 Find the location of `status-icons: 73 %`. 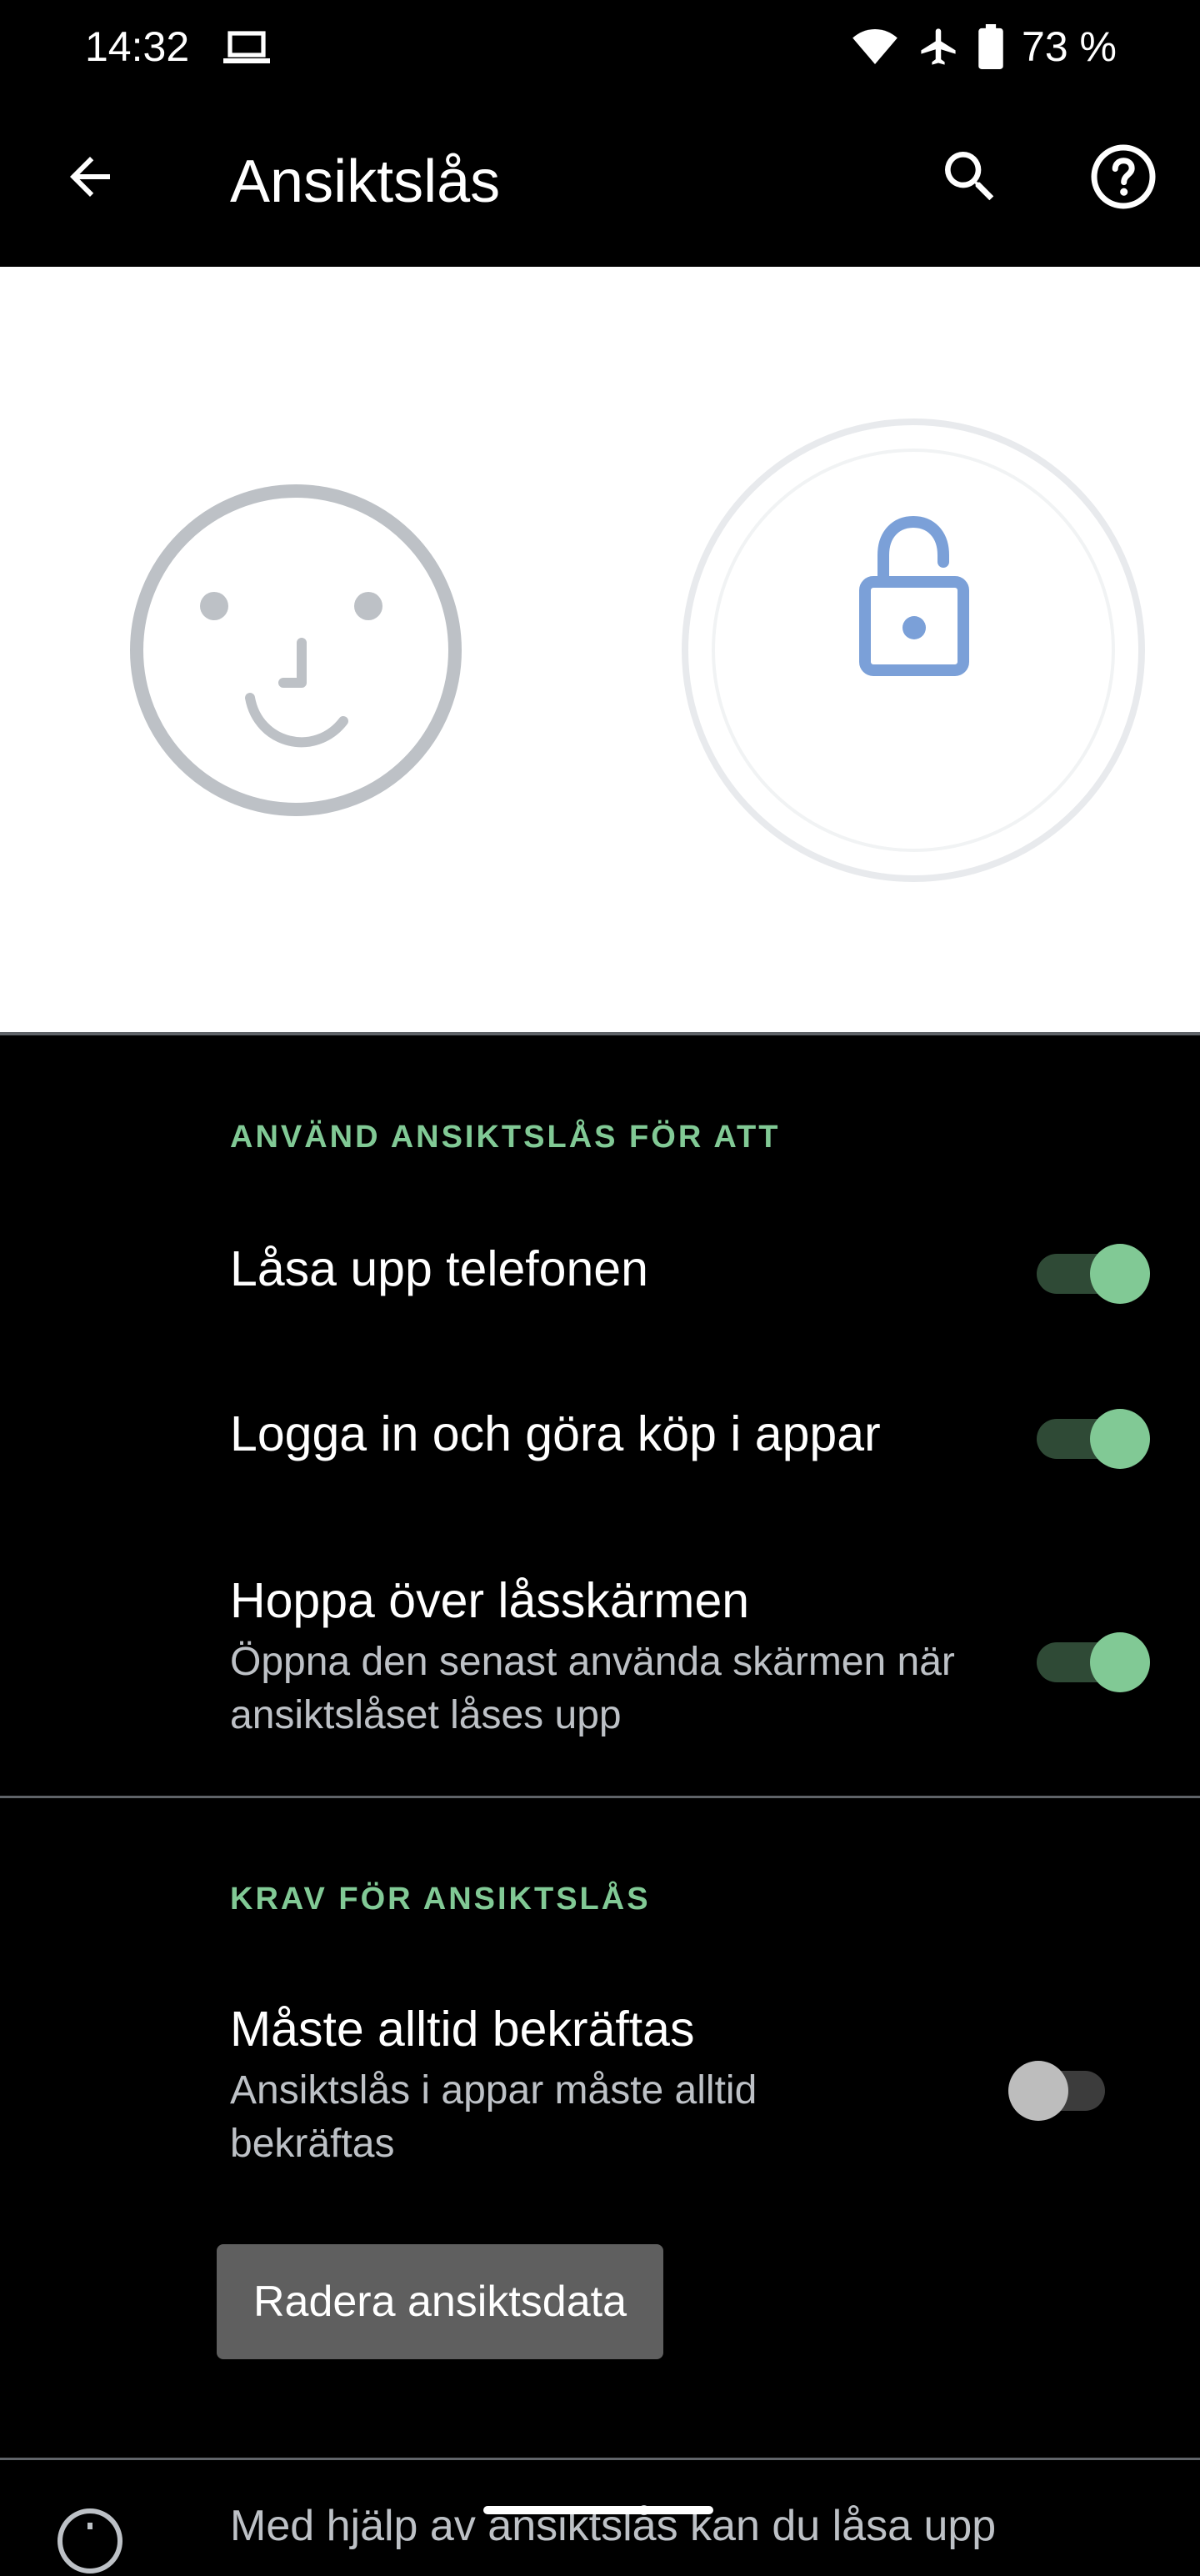

status-icons: 73 % is located at coordinates (984, 46).